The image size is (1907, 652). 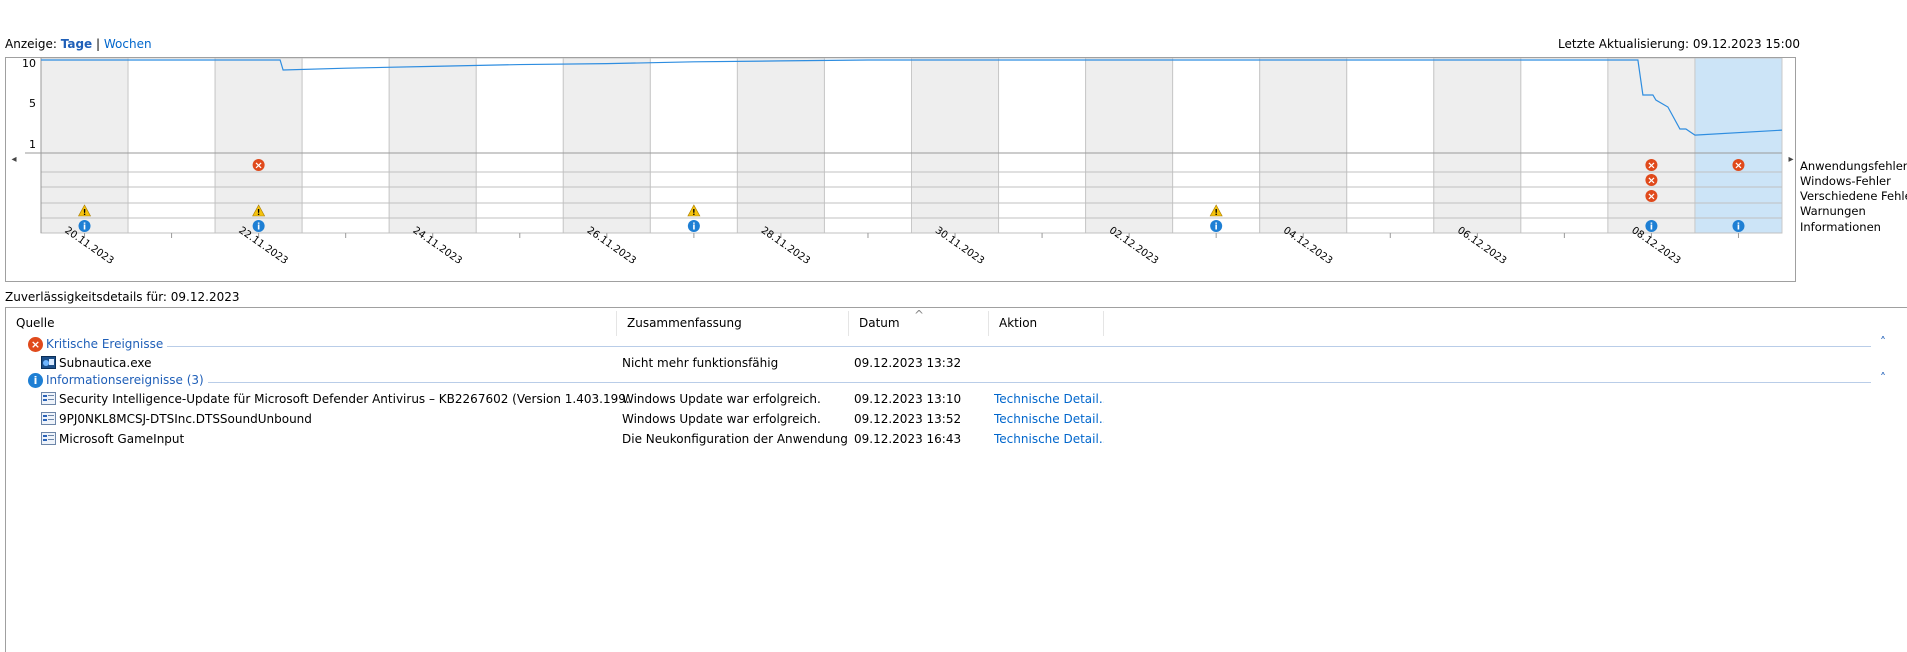 I want to click on cell-date: 09.12.2023 16:43, so click(x=908, y=439).